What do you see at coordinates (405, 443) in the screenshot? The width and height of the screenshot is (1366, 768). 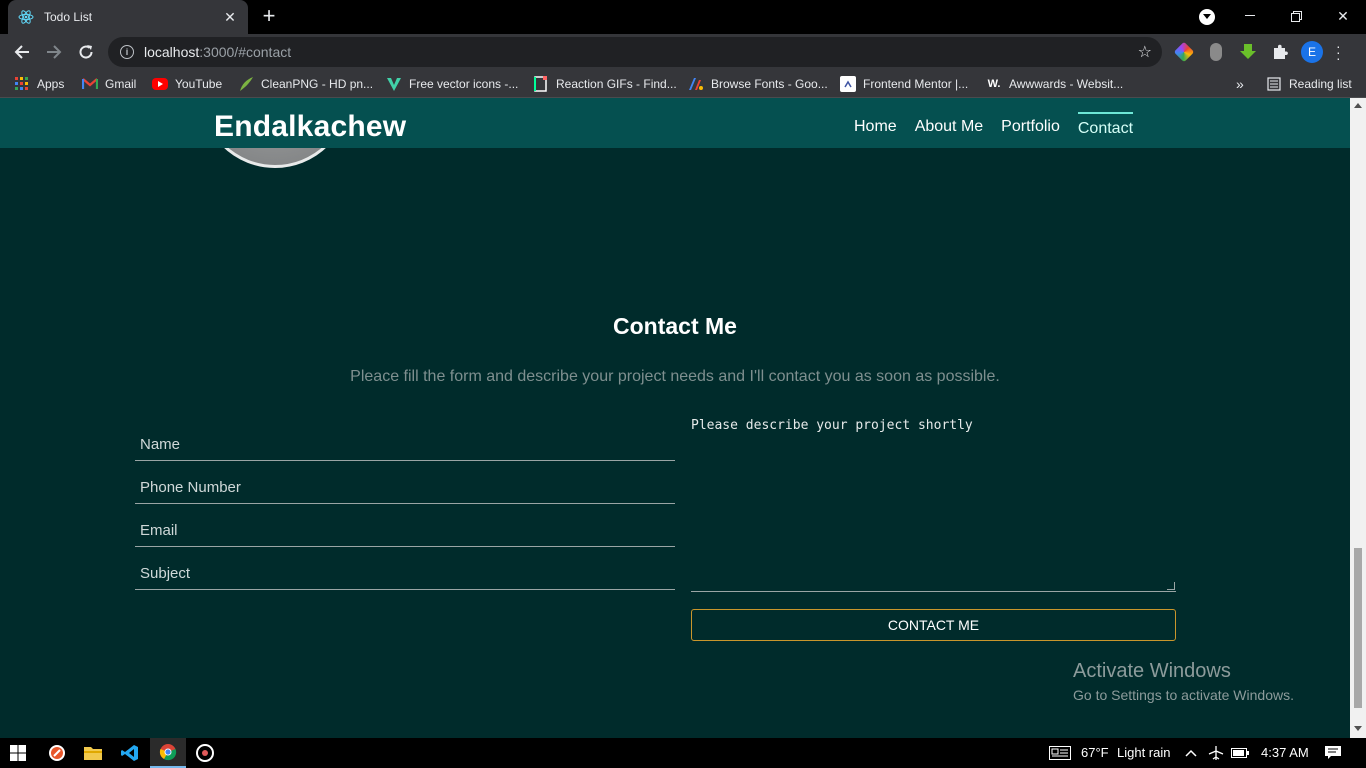 I see `name-field: Name` at bounding box center [405, 443].